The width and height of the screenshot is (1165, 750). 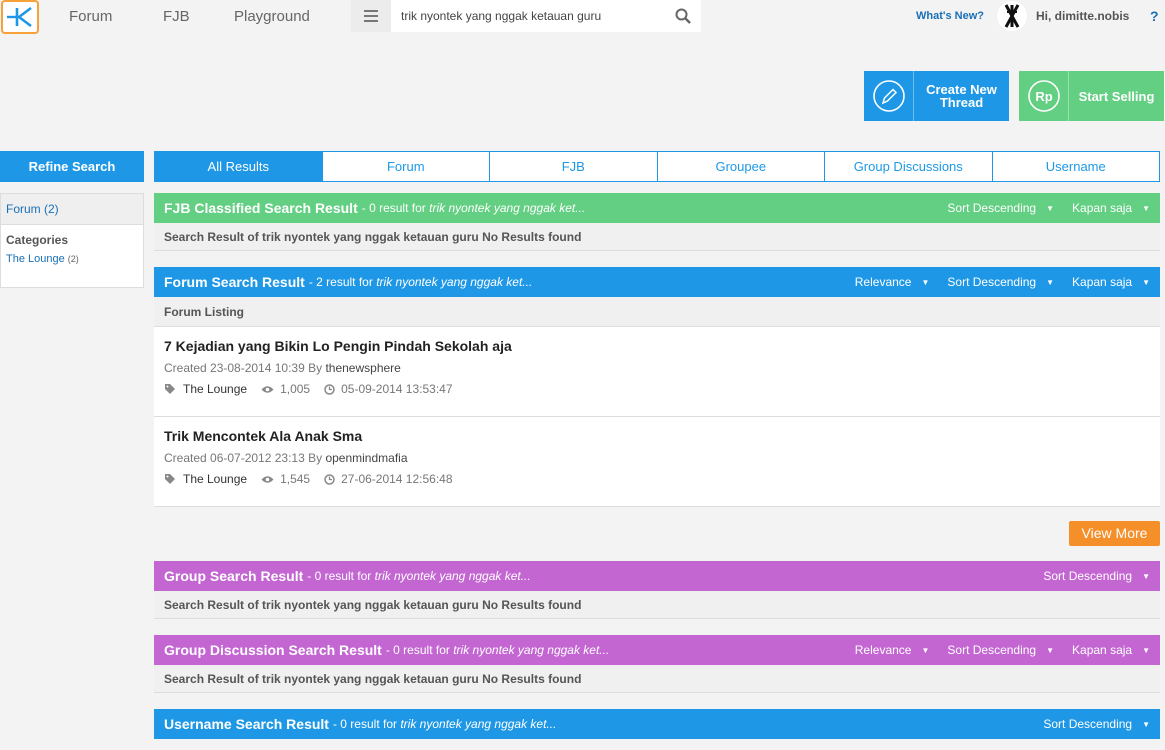 I want to click on category-name: The Lounge, so click(x=35, y=259).